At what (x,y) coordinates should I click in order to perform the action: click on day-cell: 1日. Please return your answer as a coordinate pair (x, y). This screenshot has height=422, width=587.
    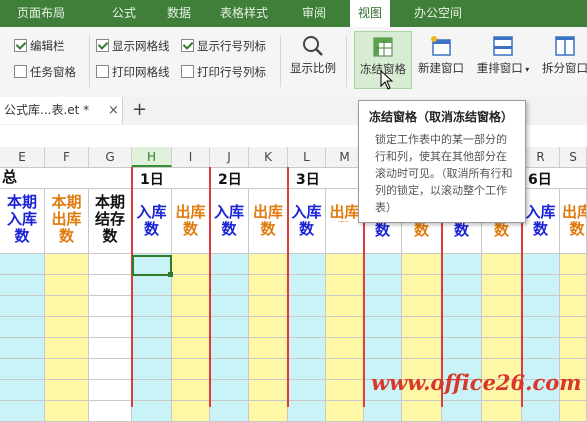
    Looking at the image, I should click on (171, 178).